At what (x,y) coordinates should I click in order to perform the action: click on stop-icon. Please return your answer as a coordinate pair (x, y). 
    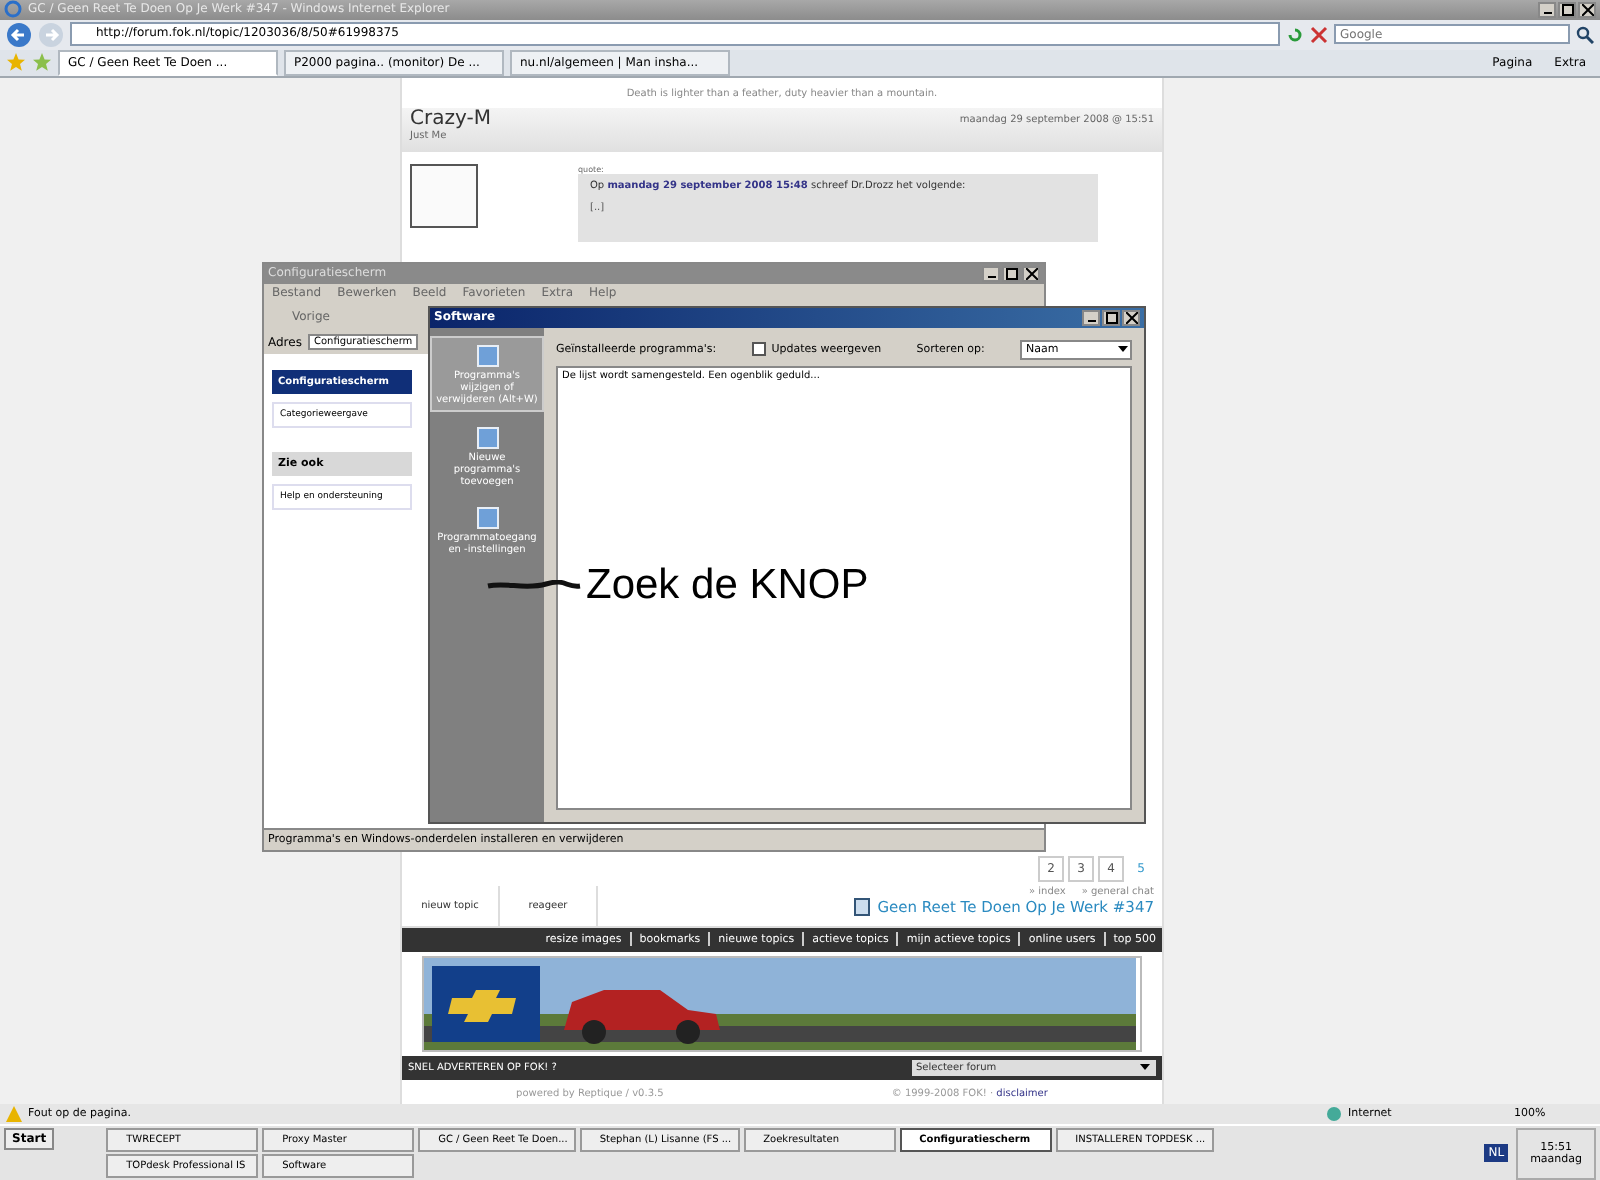
    Looking at the image, I should click on (1319, 34).